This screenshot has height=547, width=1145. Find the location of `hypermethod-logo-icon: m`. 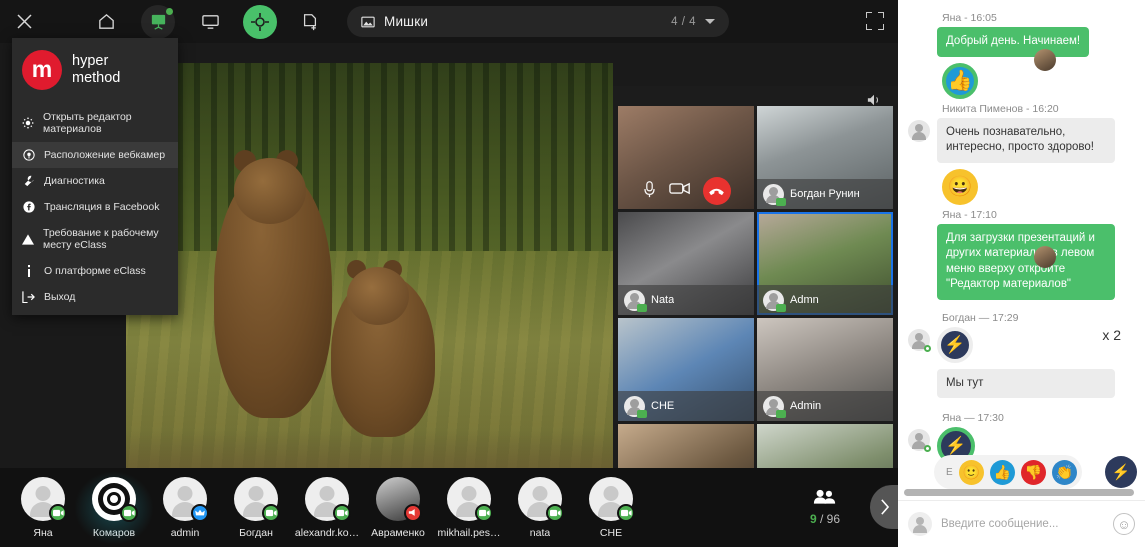

hypermethod-logo-icon: m is located at coordinates (42, 70).